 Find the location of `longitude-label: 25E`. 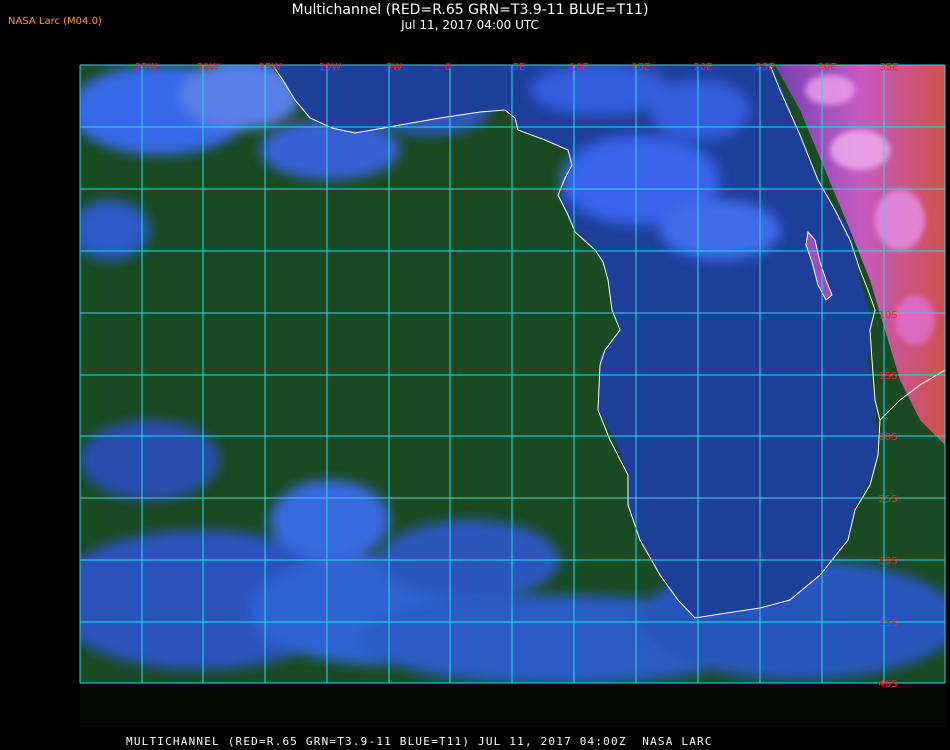

longitude-label: 25E is located at coordinates (764, 67).